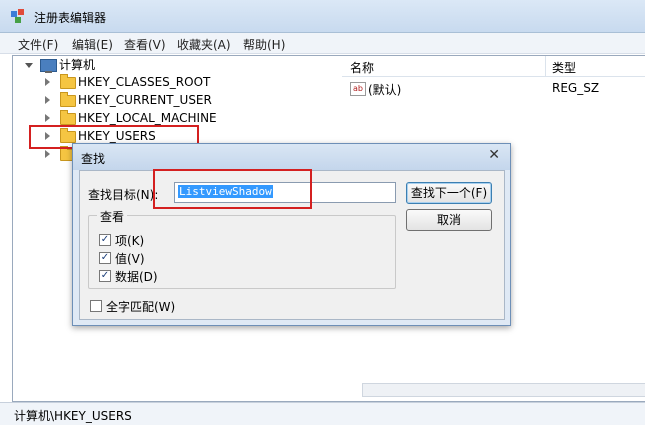 The image size is (645, 425). I want to click on menu-favorites: 收藏夹(A), so click(204, 44).